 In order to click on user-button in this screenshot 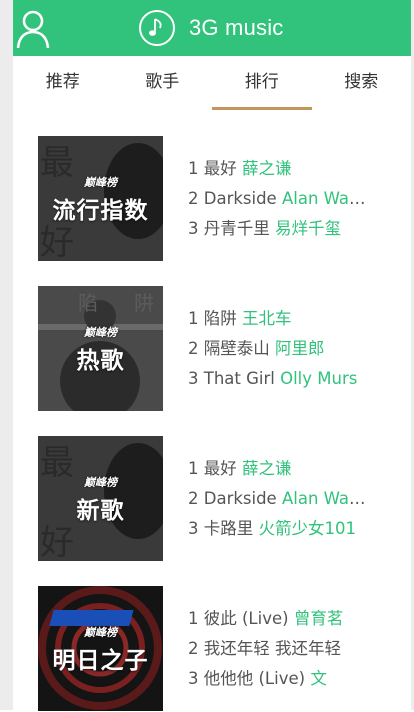, I will do `click(34, 28)`.